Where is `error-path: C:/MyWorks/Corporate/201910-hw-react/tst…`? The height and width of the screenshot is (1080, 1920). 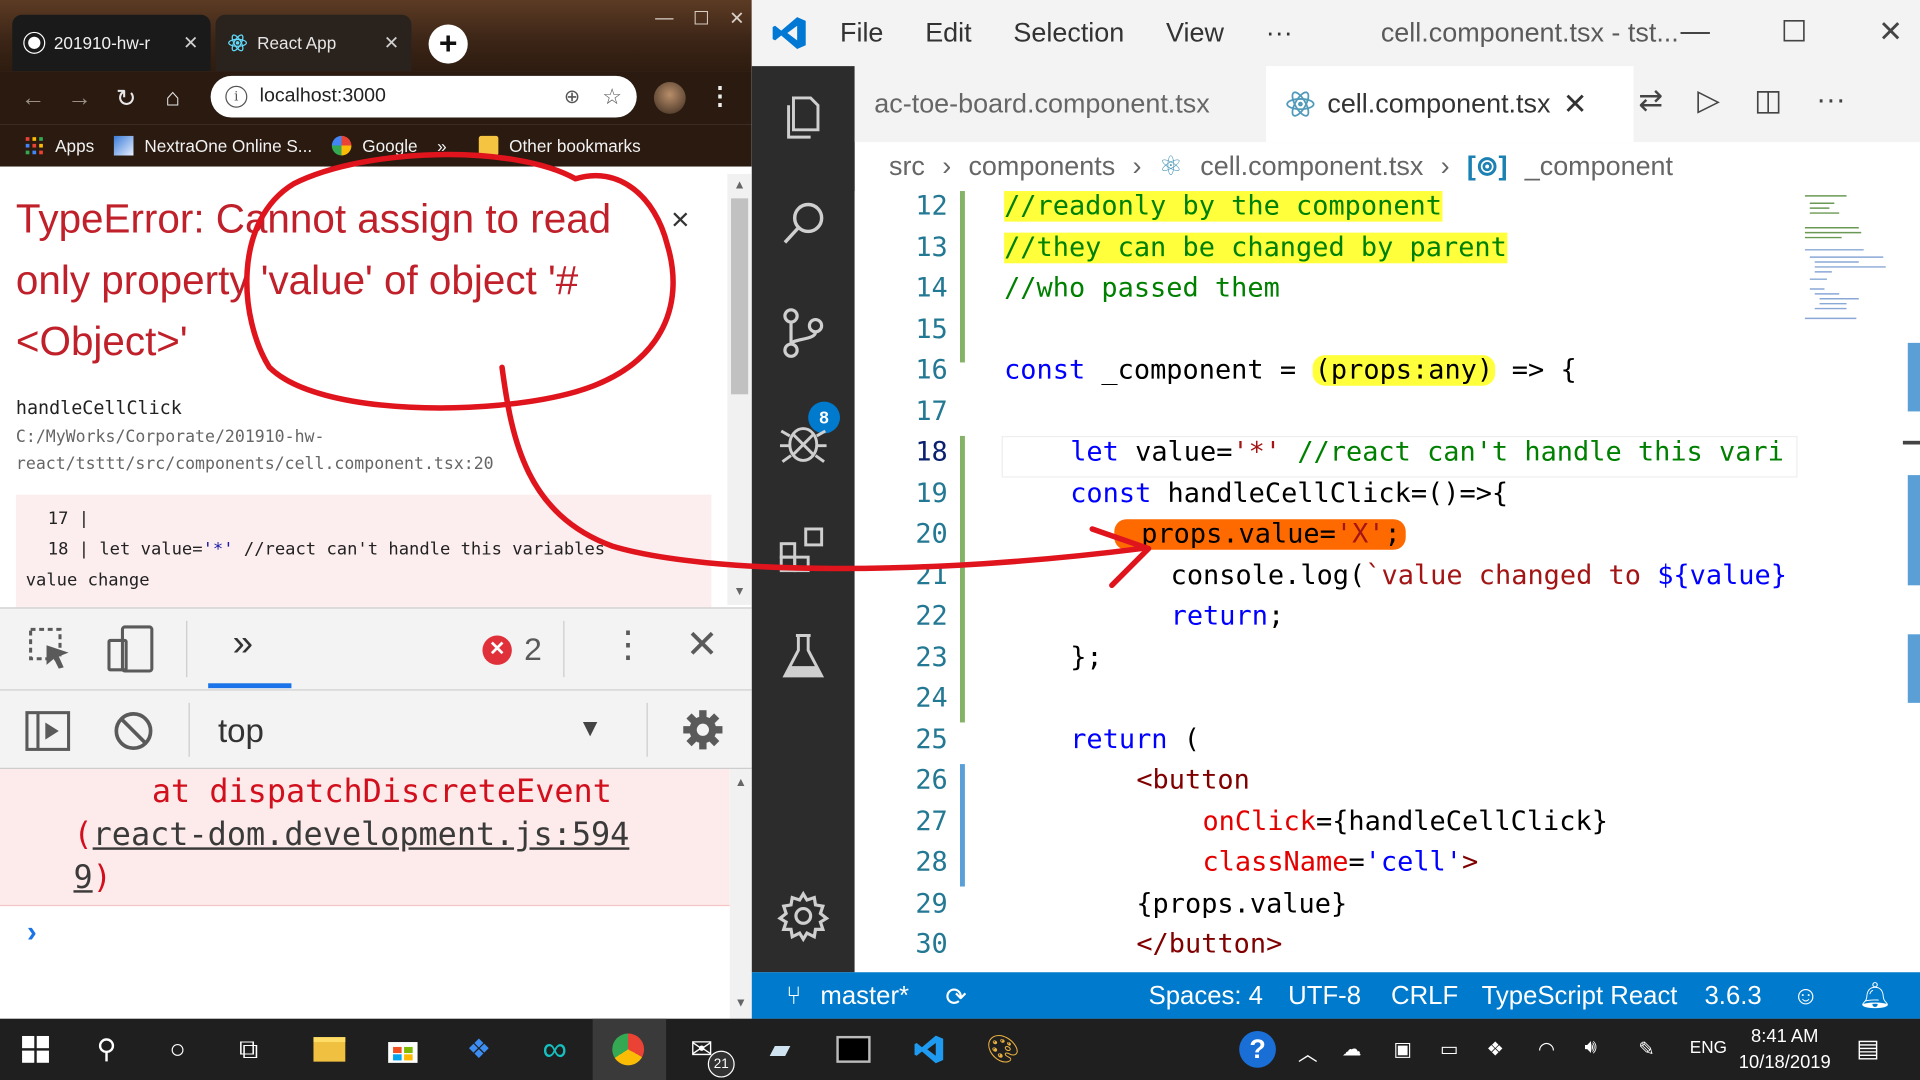 error-path: C:/MyWorks/Corporate/201910-hw-react/tst… is located at coordinates (334, 451).